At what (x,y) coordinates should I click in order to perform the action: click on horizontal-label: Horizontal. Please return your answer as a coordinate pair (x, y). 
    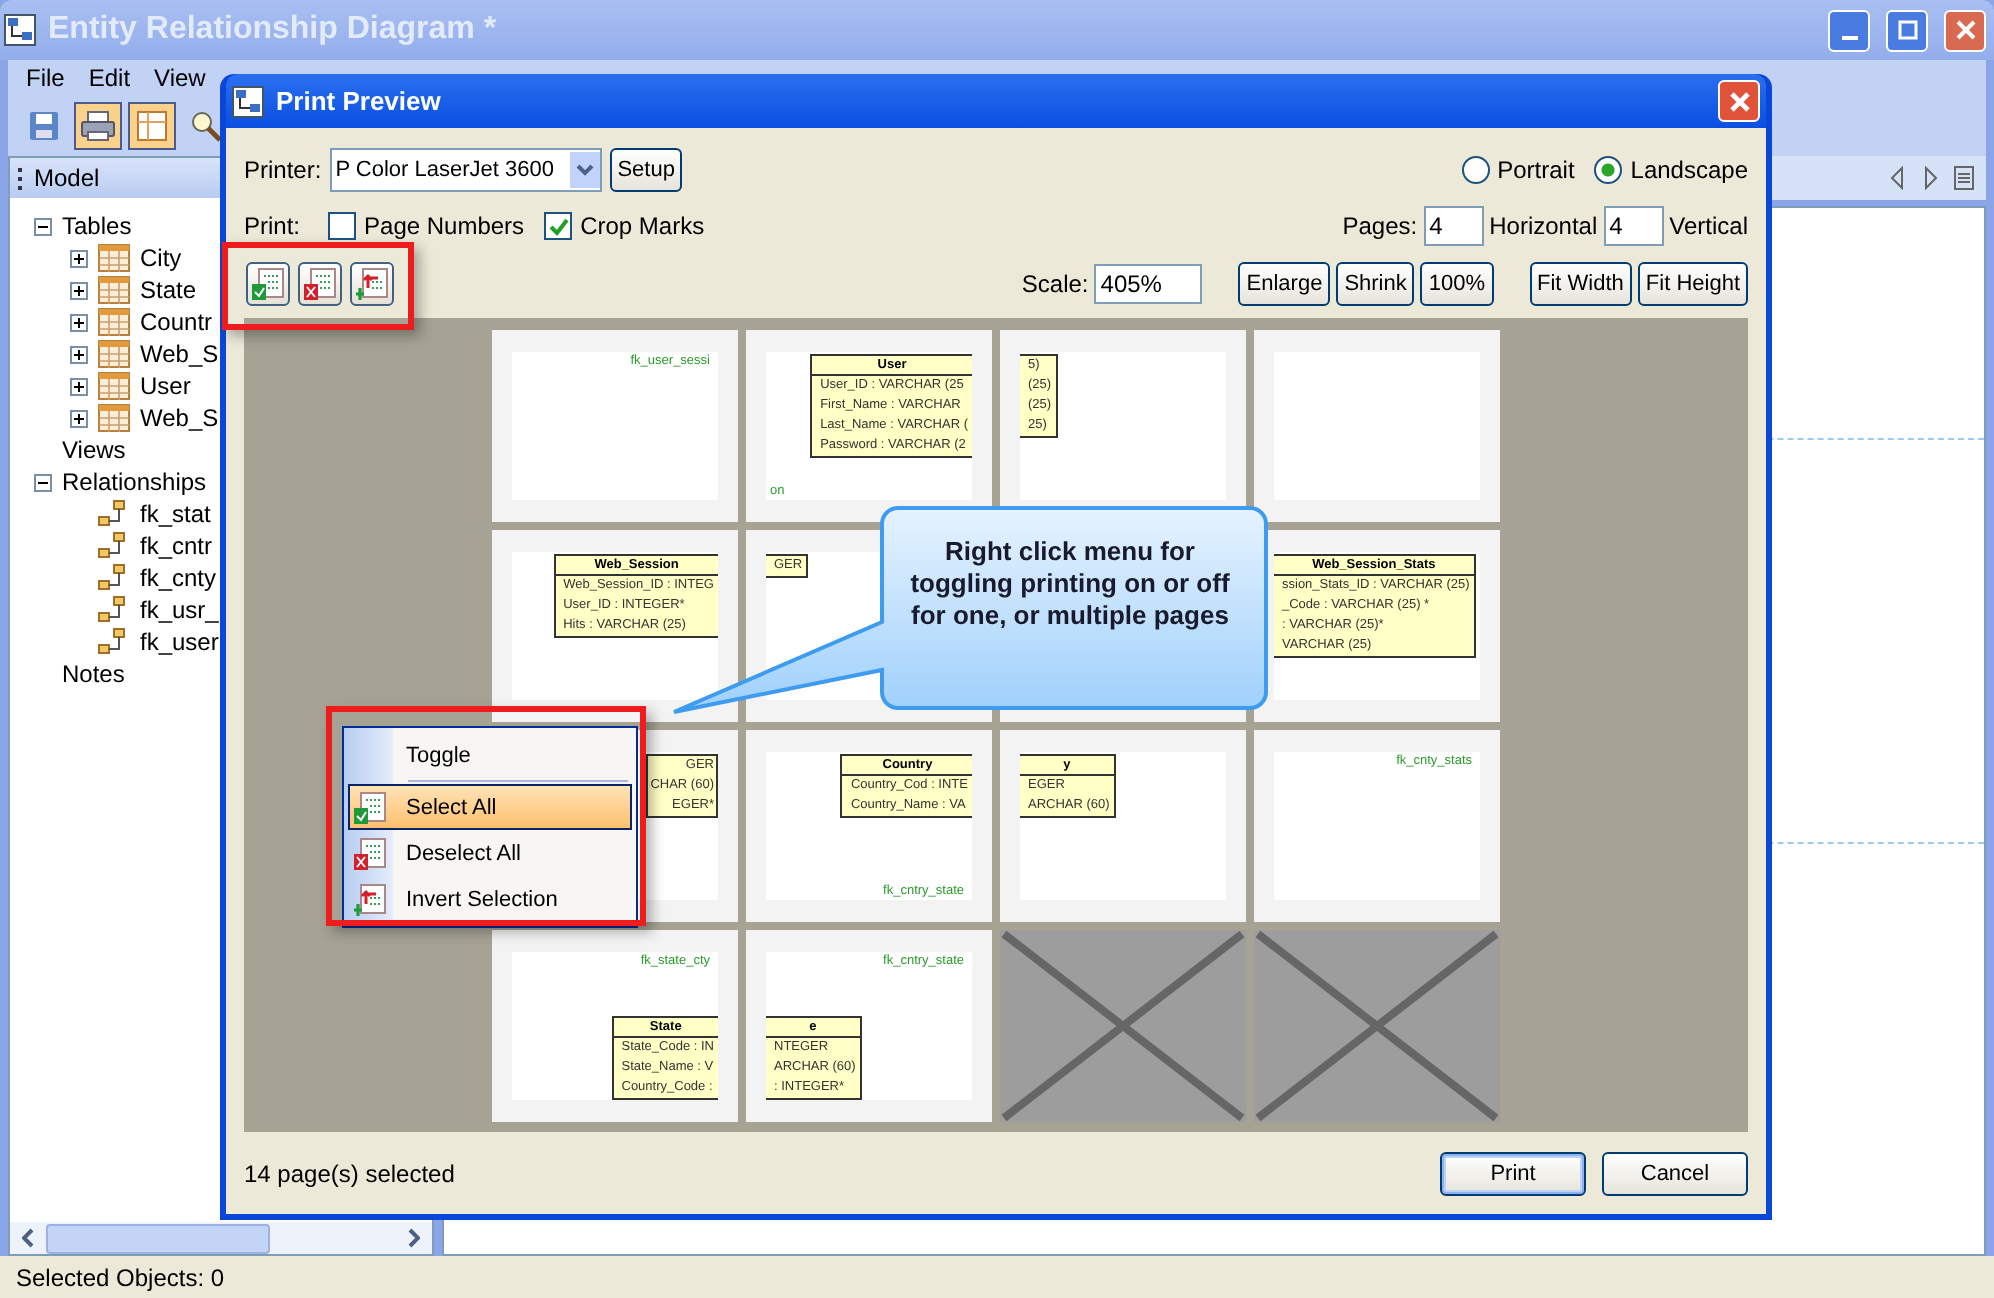
    Looking at the image, I should click on (1543, 226).